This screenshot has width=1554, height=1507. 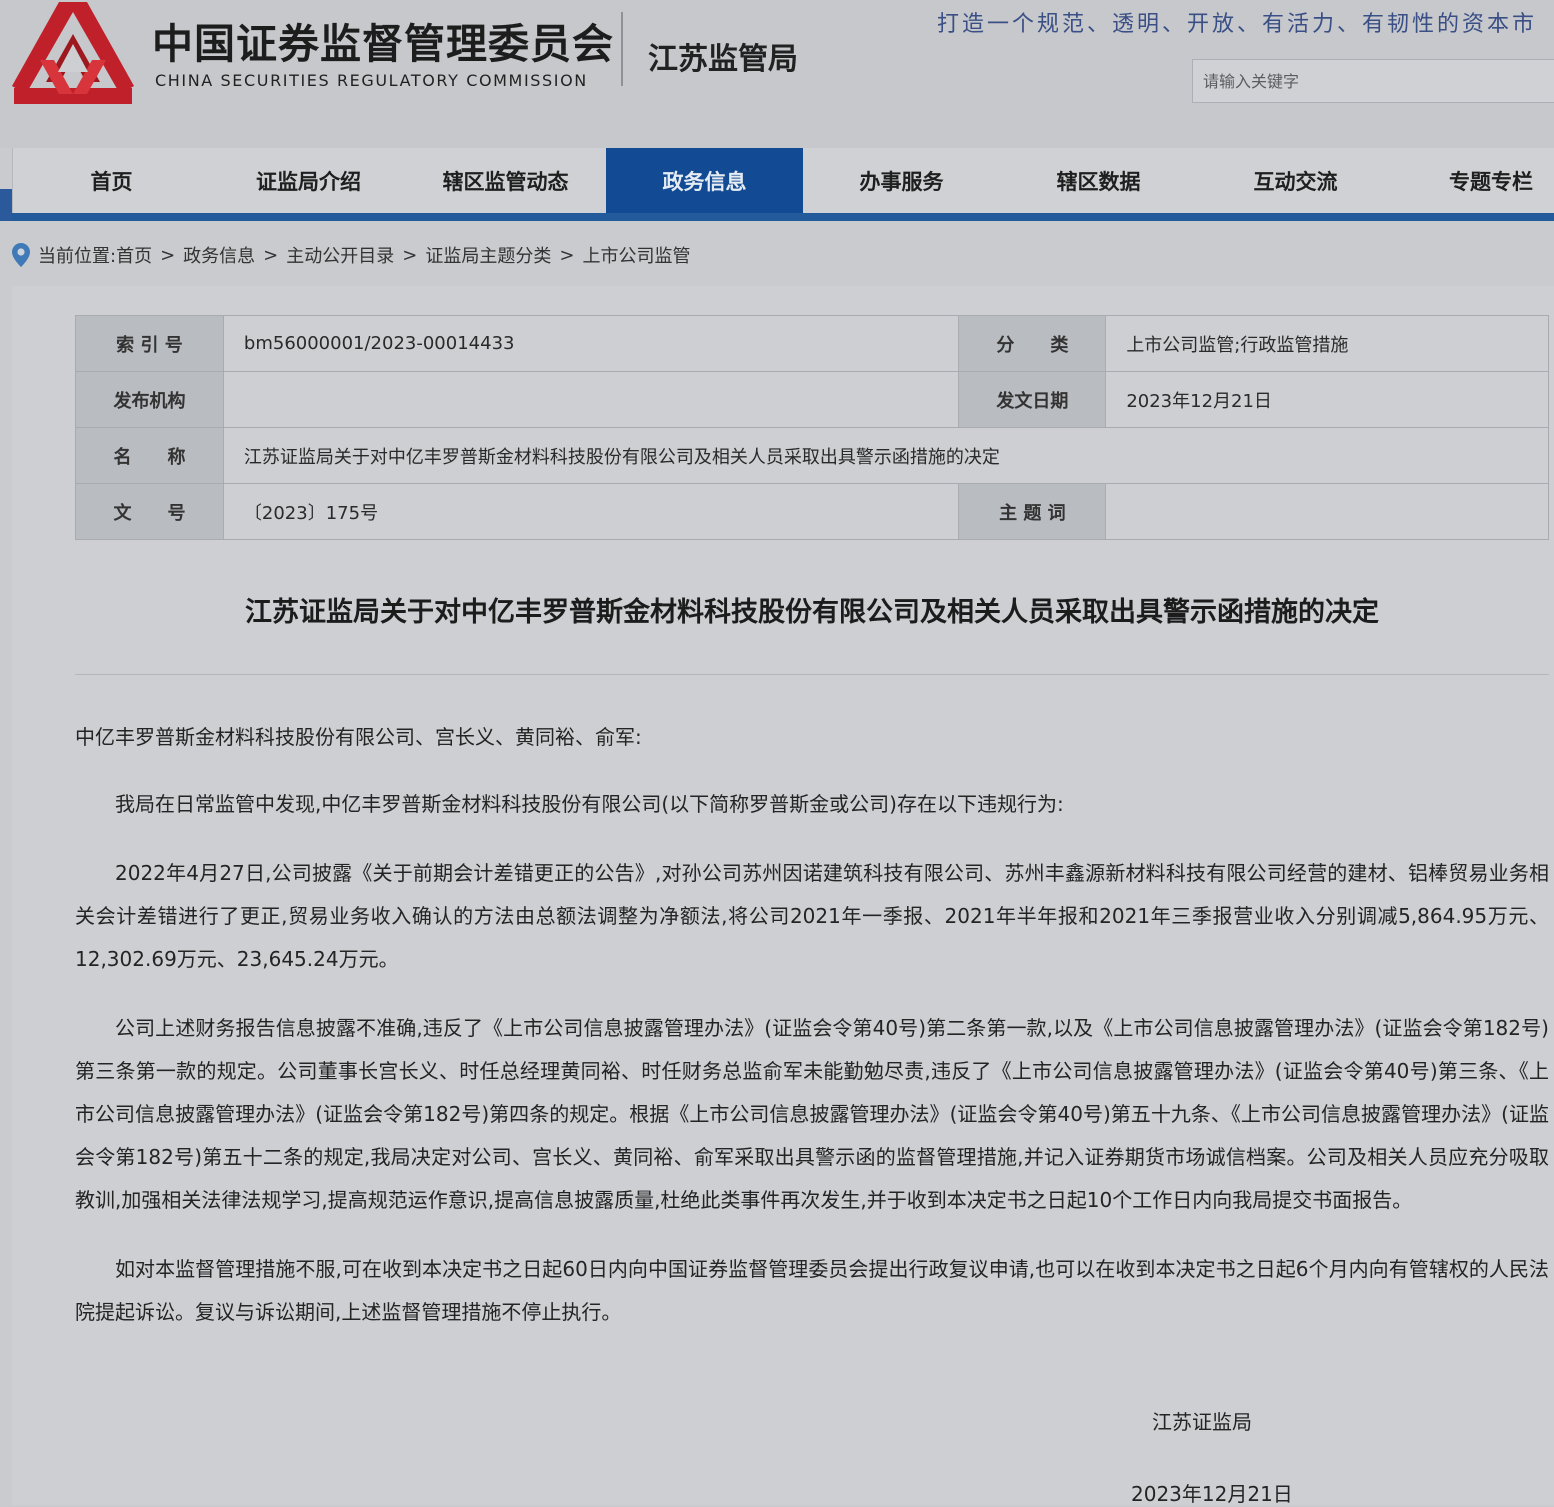 I want to click on publisher-value, so click(x=591, y=399).